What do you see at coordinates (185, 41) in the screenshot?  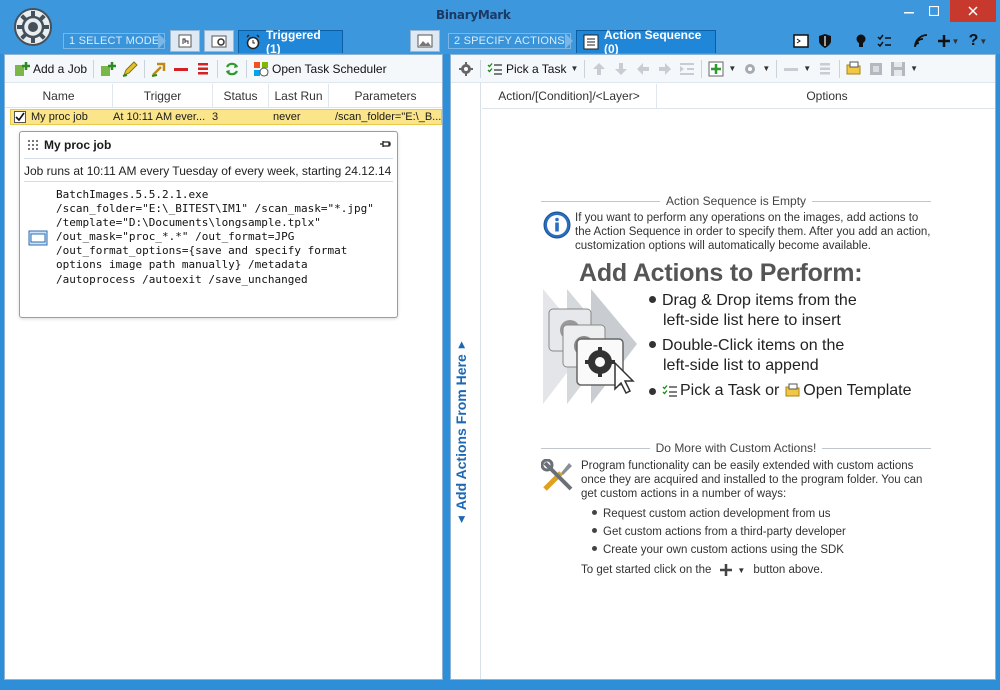 I see `tab-manual-mode` at bounding box center [185, 41].